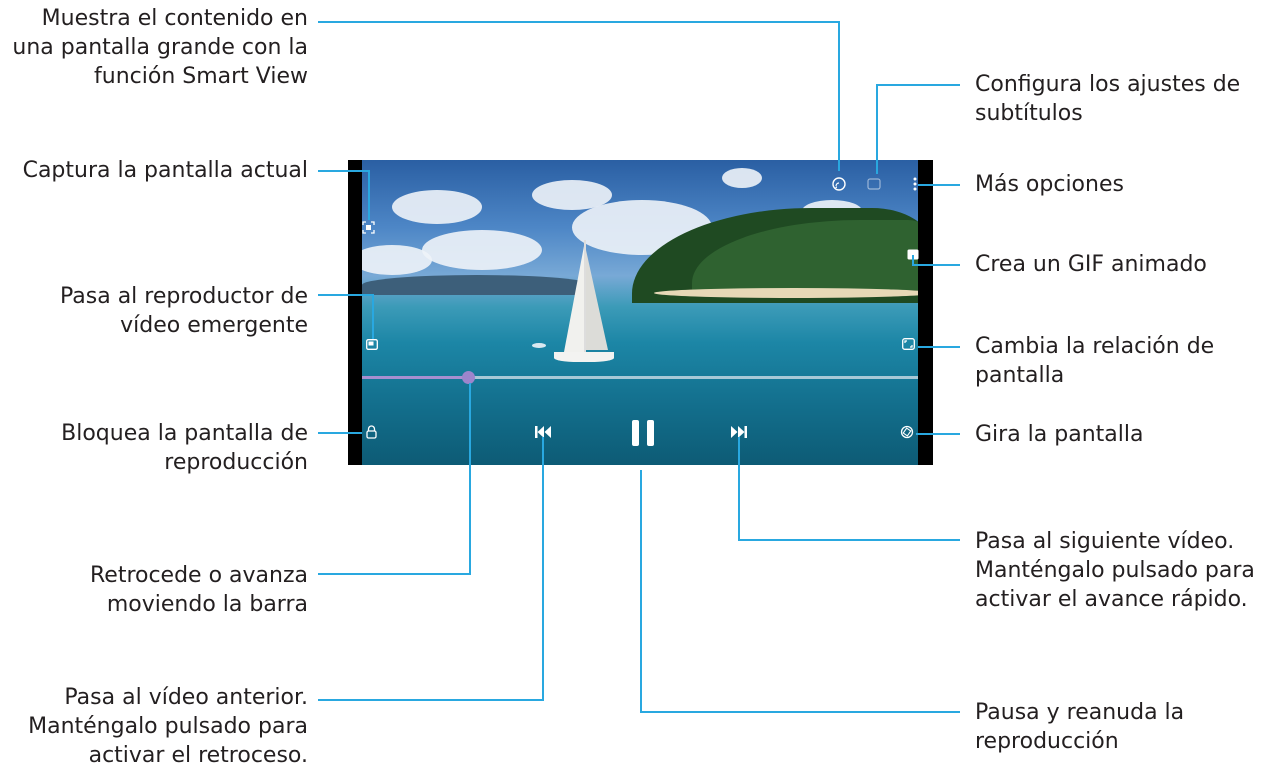 Image resolution: width=1280 pixels, height=774 pixels. I want to click on rotate-icon, so click(907, 432).